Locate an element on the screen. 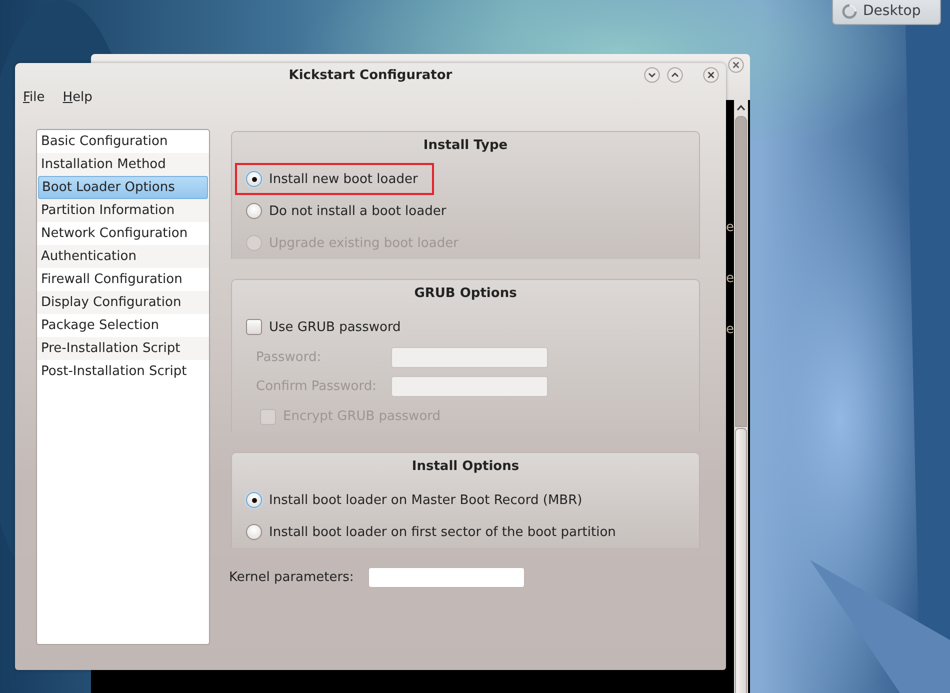 This screenshot has width=950, height=693. group-title: Install Type is located at coordinates (465, 146).